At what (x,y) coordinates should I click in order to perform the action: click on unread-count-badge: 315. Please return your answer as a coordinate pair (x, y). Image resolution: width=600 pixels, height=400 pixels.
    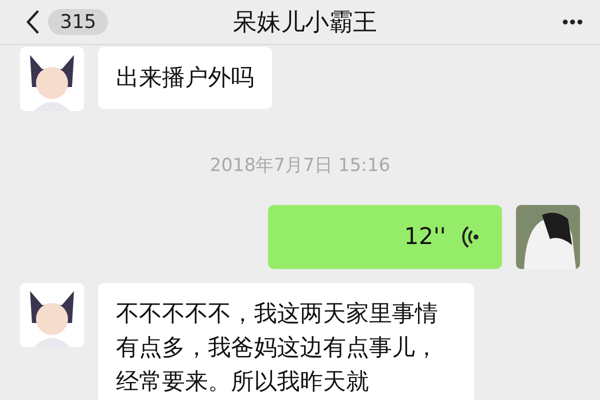
    Looking at the image, I should click on (78, 22).